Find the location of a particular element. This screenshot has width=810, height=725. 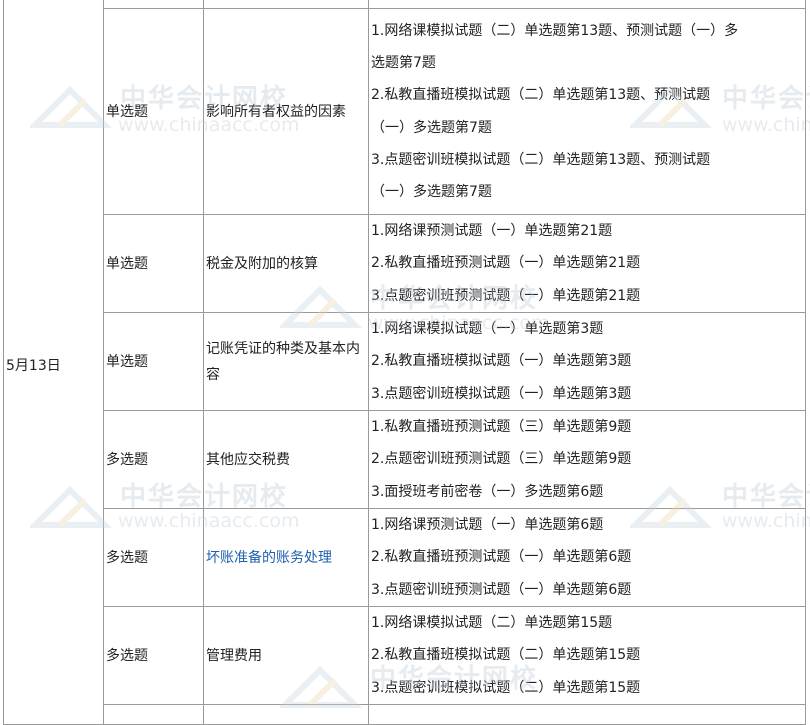

topic-cell: 税金及附加的核算 is located at coordinates (286, 263).